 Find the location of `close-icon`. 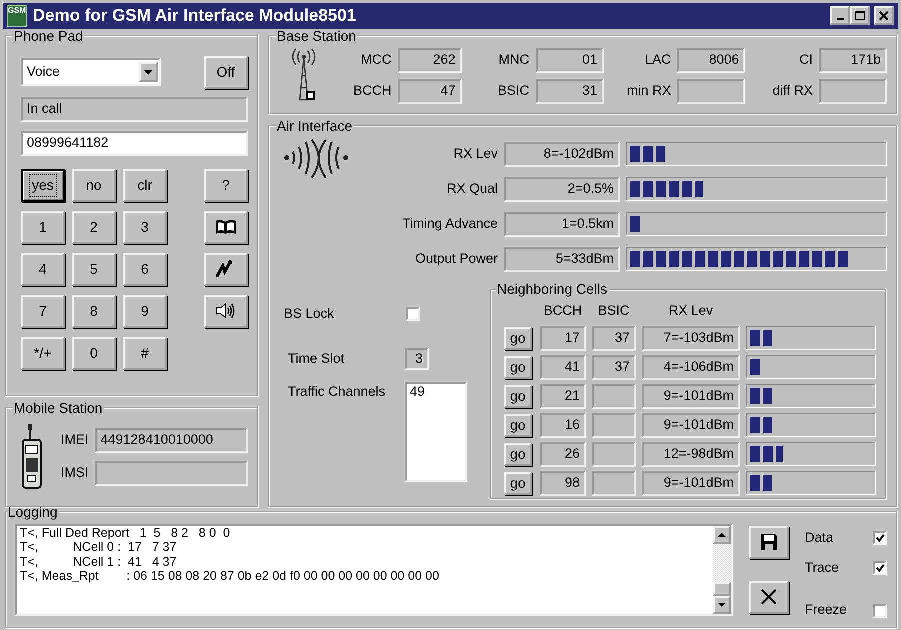

close-icon is located at coordinates (884, 15).